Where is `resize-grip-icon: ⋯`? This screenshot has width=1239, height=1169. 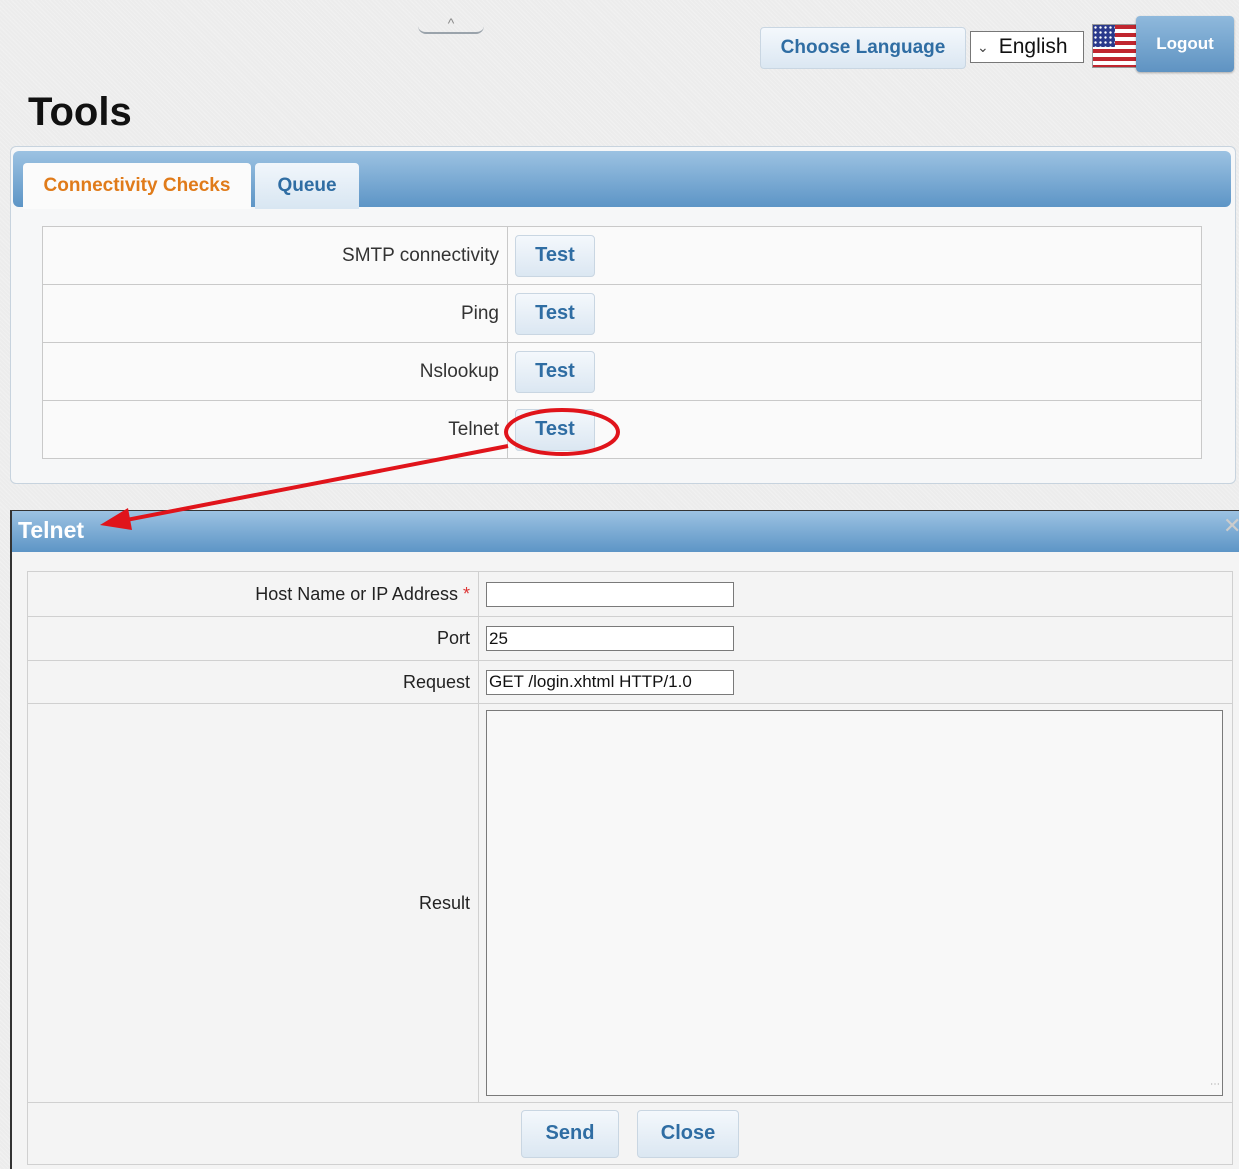
resize-grip-icon: ⋯ is located at coordinates (1215, 1084).